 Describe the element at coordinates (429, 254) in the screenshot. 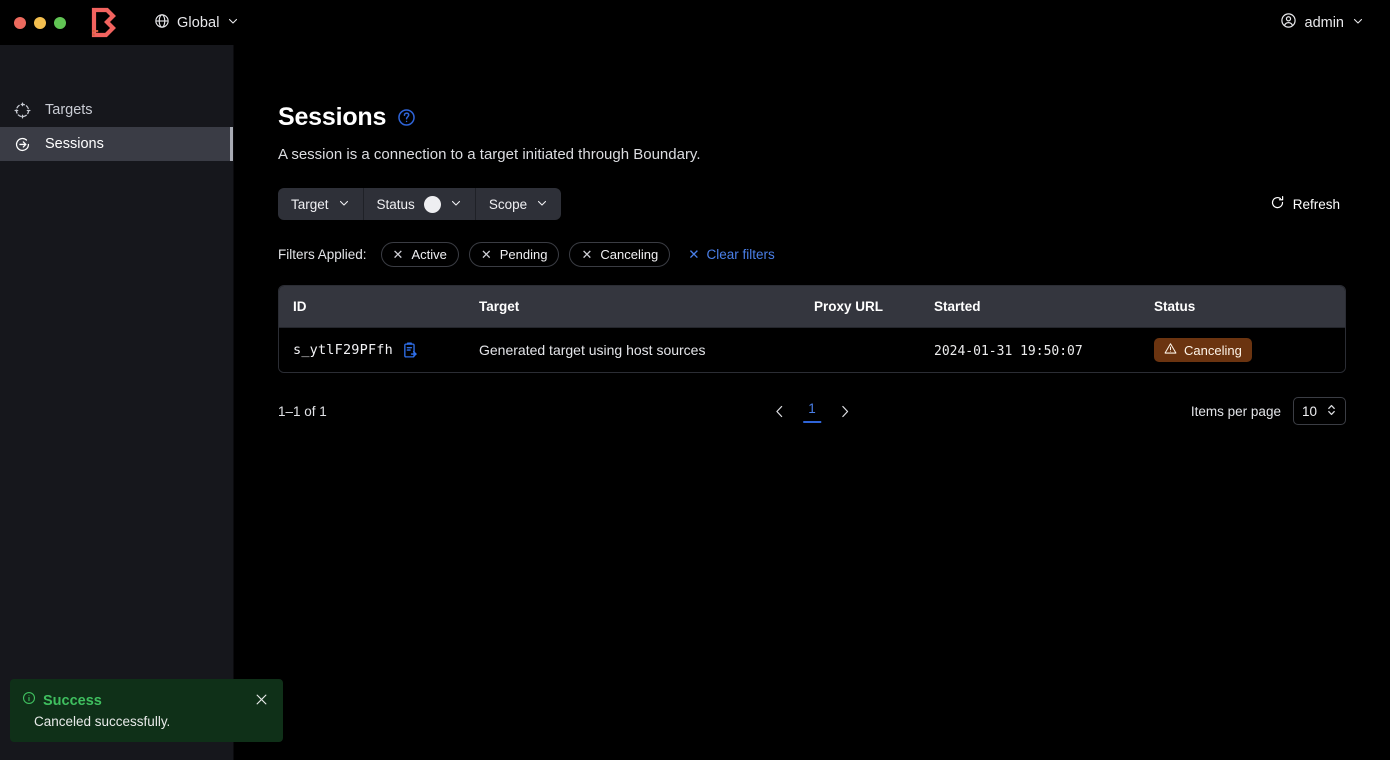

I see `chip-label: Active` at that location.